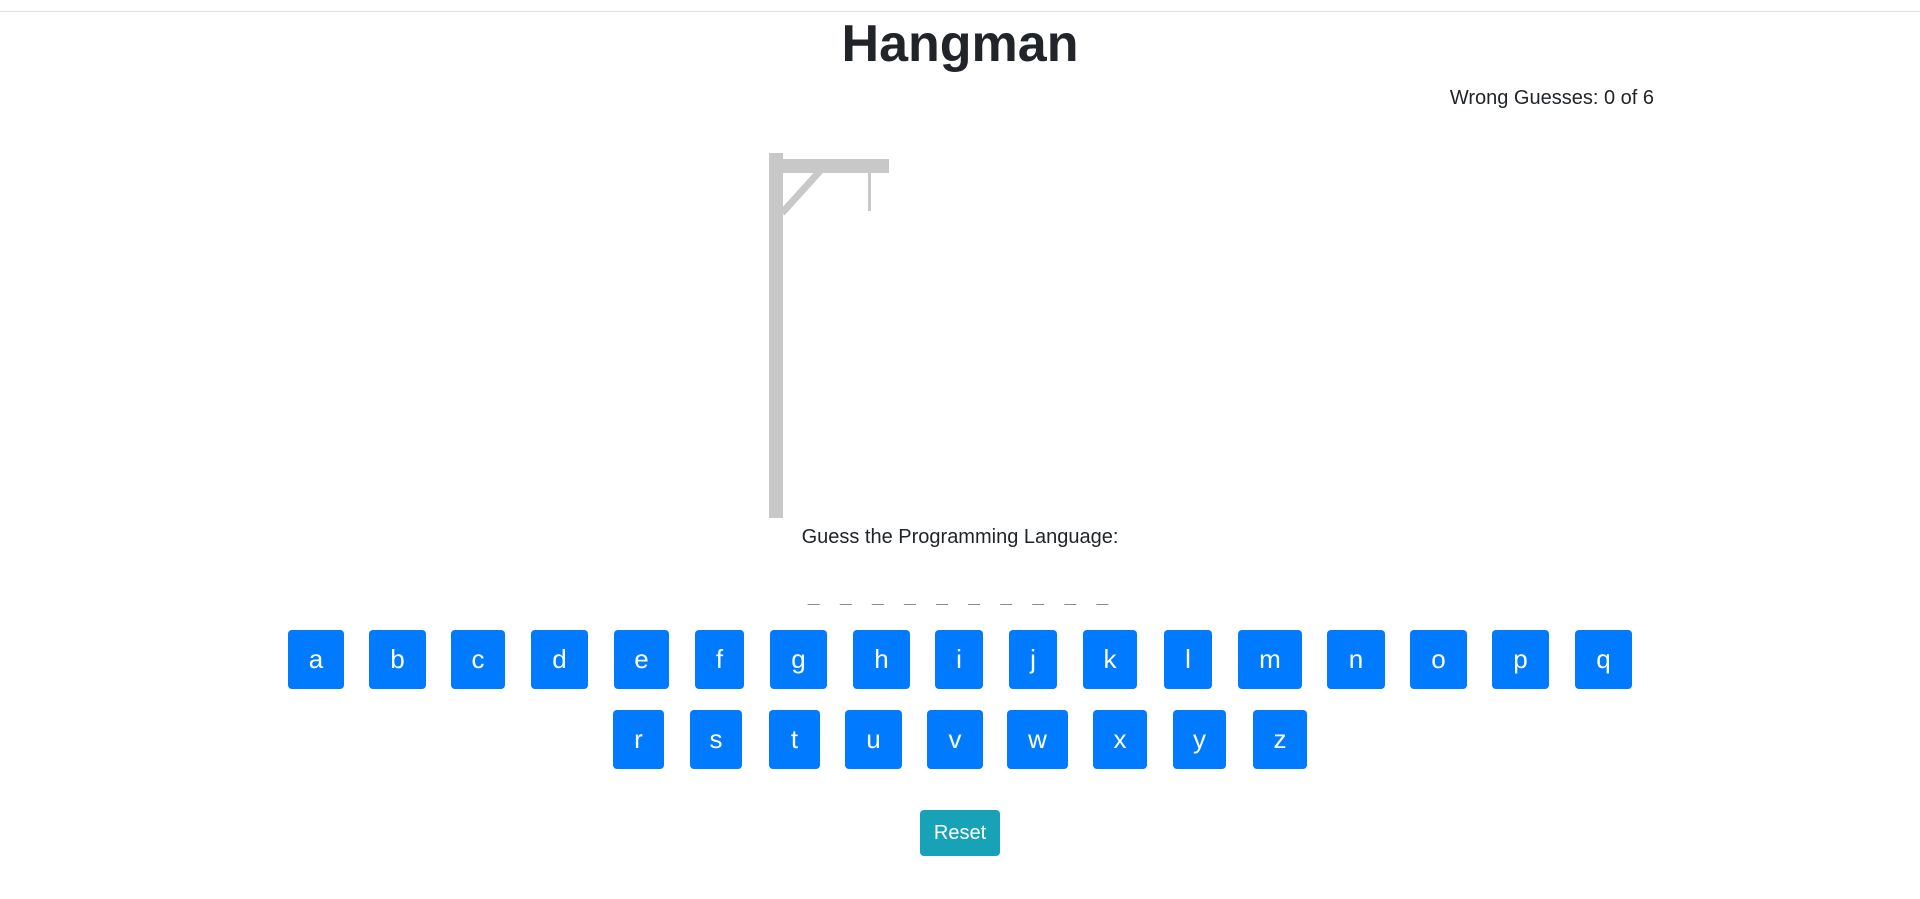 The width and height of the screenshot is (1920, 899). Describe the element at coordinates (716, 739) in the screenshot. I see `letter-button-s: s` at that location.